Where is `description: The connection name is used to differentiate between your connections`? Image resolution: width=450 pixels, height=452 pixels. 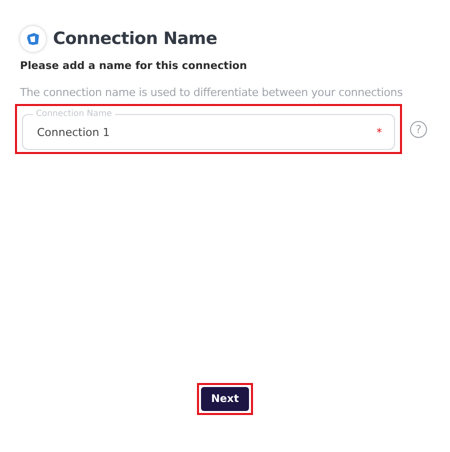 description: The connection name is used to differentiate between your connections is located at coordinates (212, 92).